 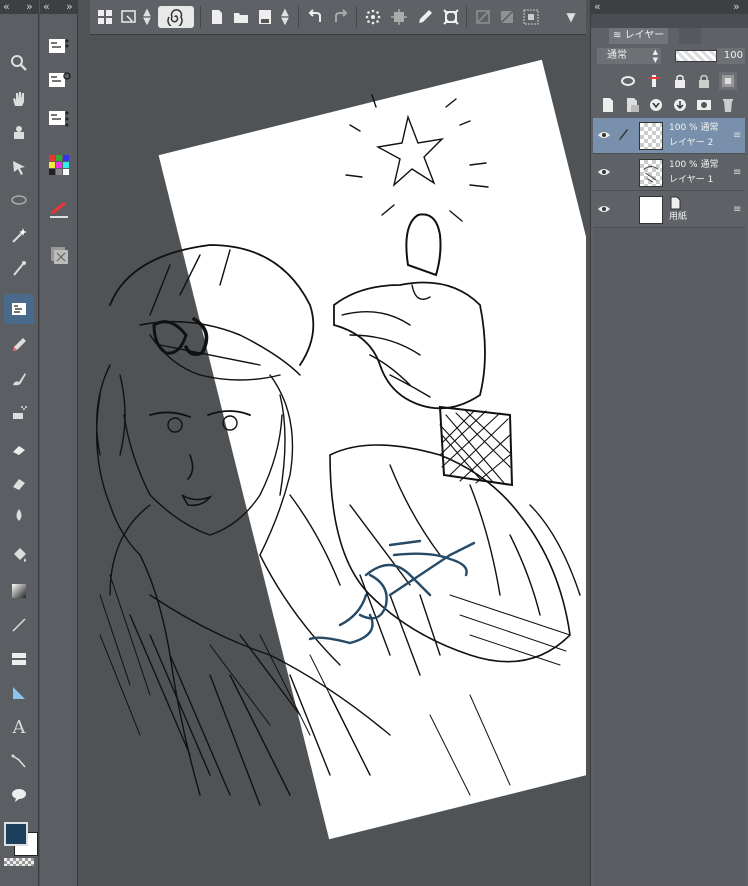 I want to click on paper-icon, so click(x=675, y=203).